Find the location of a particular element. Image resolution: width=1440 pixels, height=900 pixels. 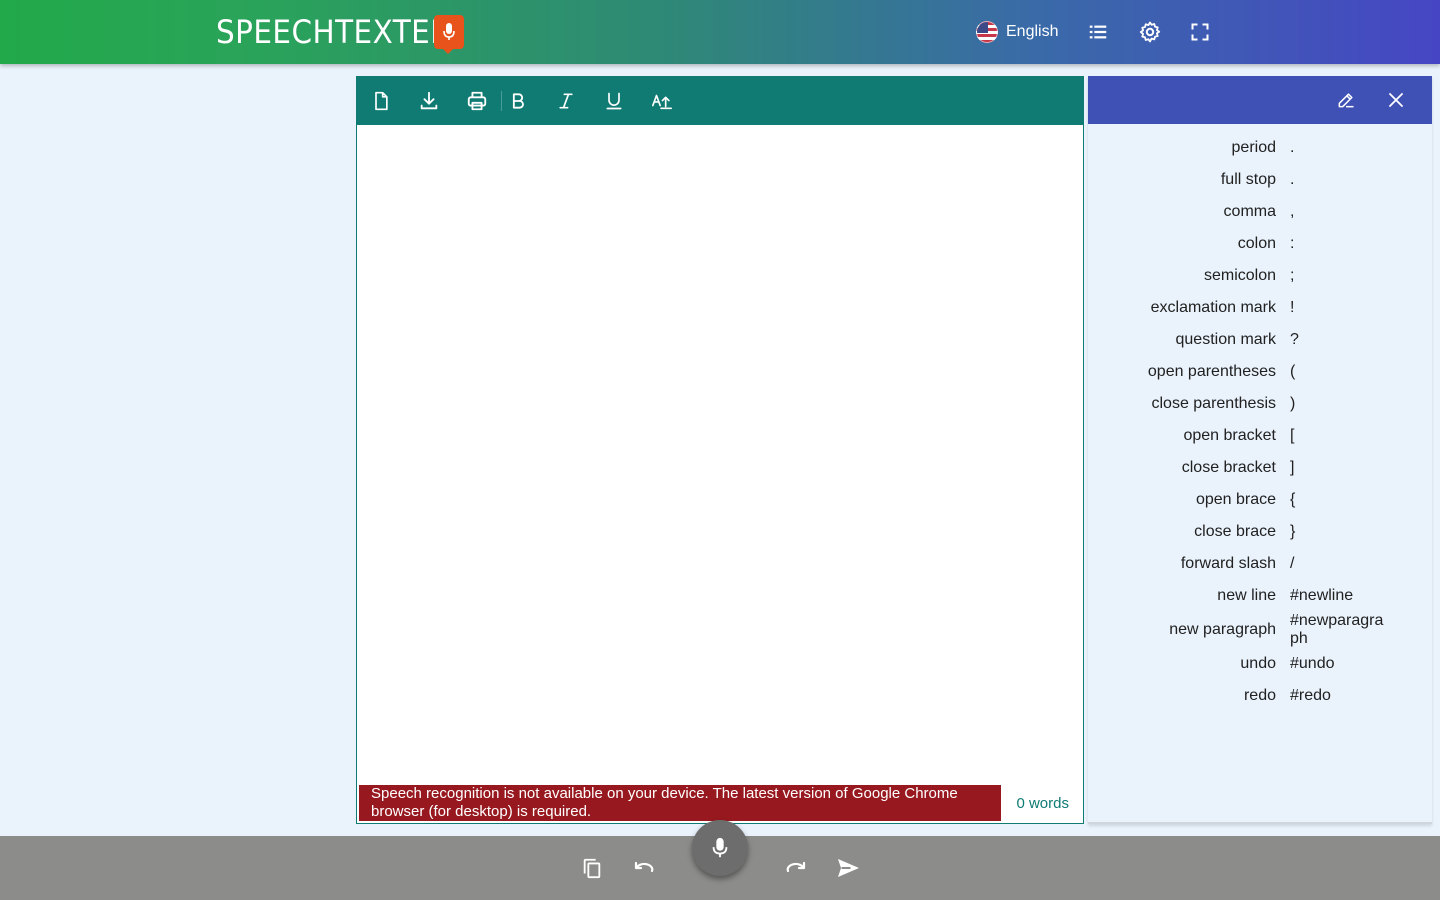

command-row: open parentheses ( is located at coordinates (1260, 372).